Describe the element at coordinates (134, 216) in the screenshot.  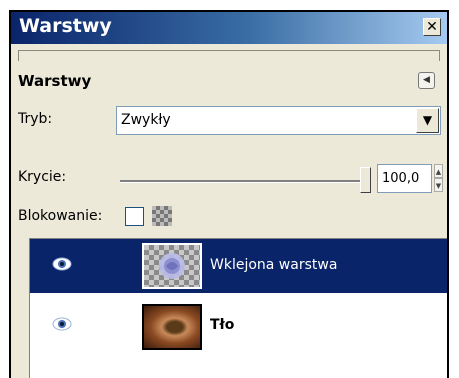
I see `lock-pixels-checkbox` at that location.